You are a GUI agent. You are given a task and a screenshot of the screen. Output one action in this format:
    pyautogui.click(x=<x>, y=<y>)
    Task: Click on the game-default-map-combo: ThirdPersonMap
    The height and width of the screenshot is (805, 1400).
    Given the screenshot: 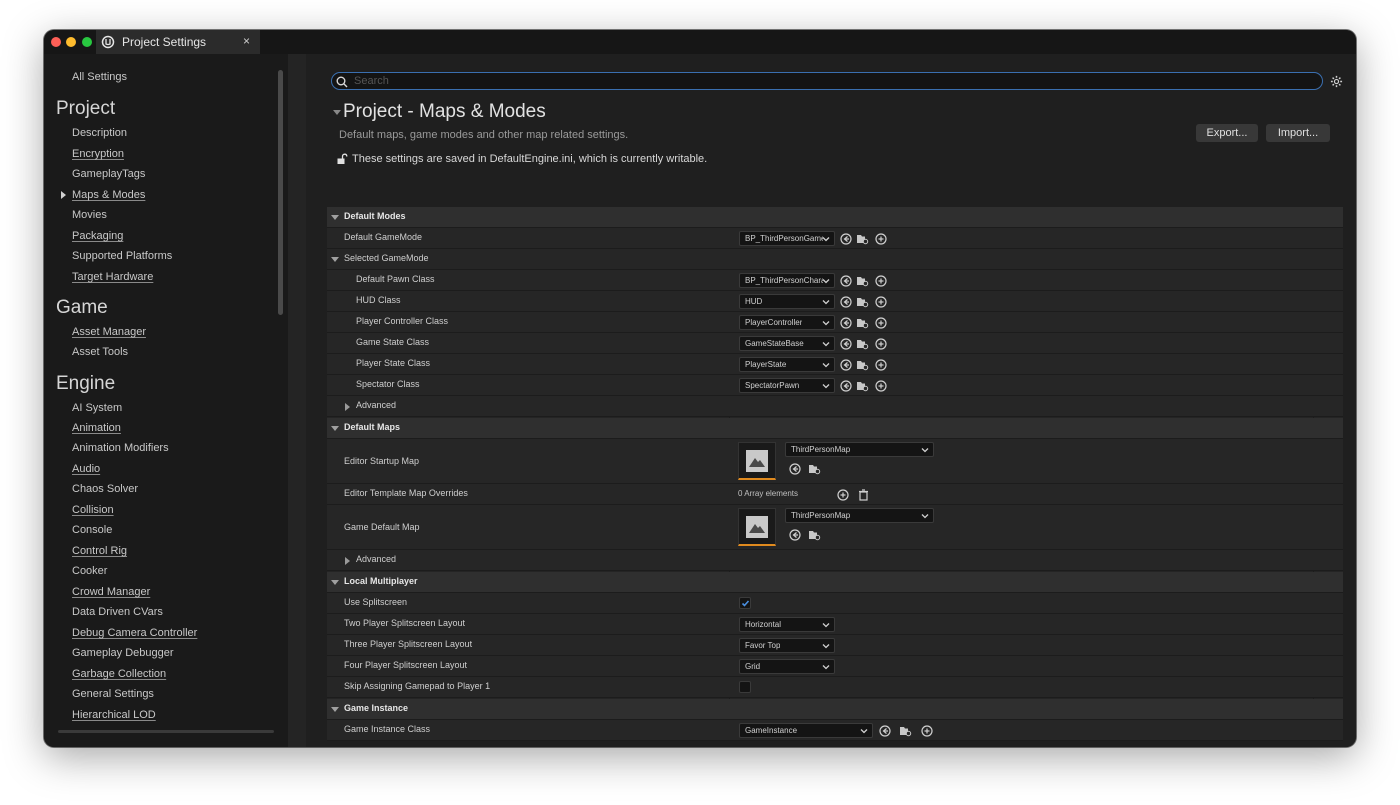 What is the action you would take?
    pyautogui.click(x=859, y=515)
    